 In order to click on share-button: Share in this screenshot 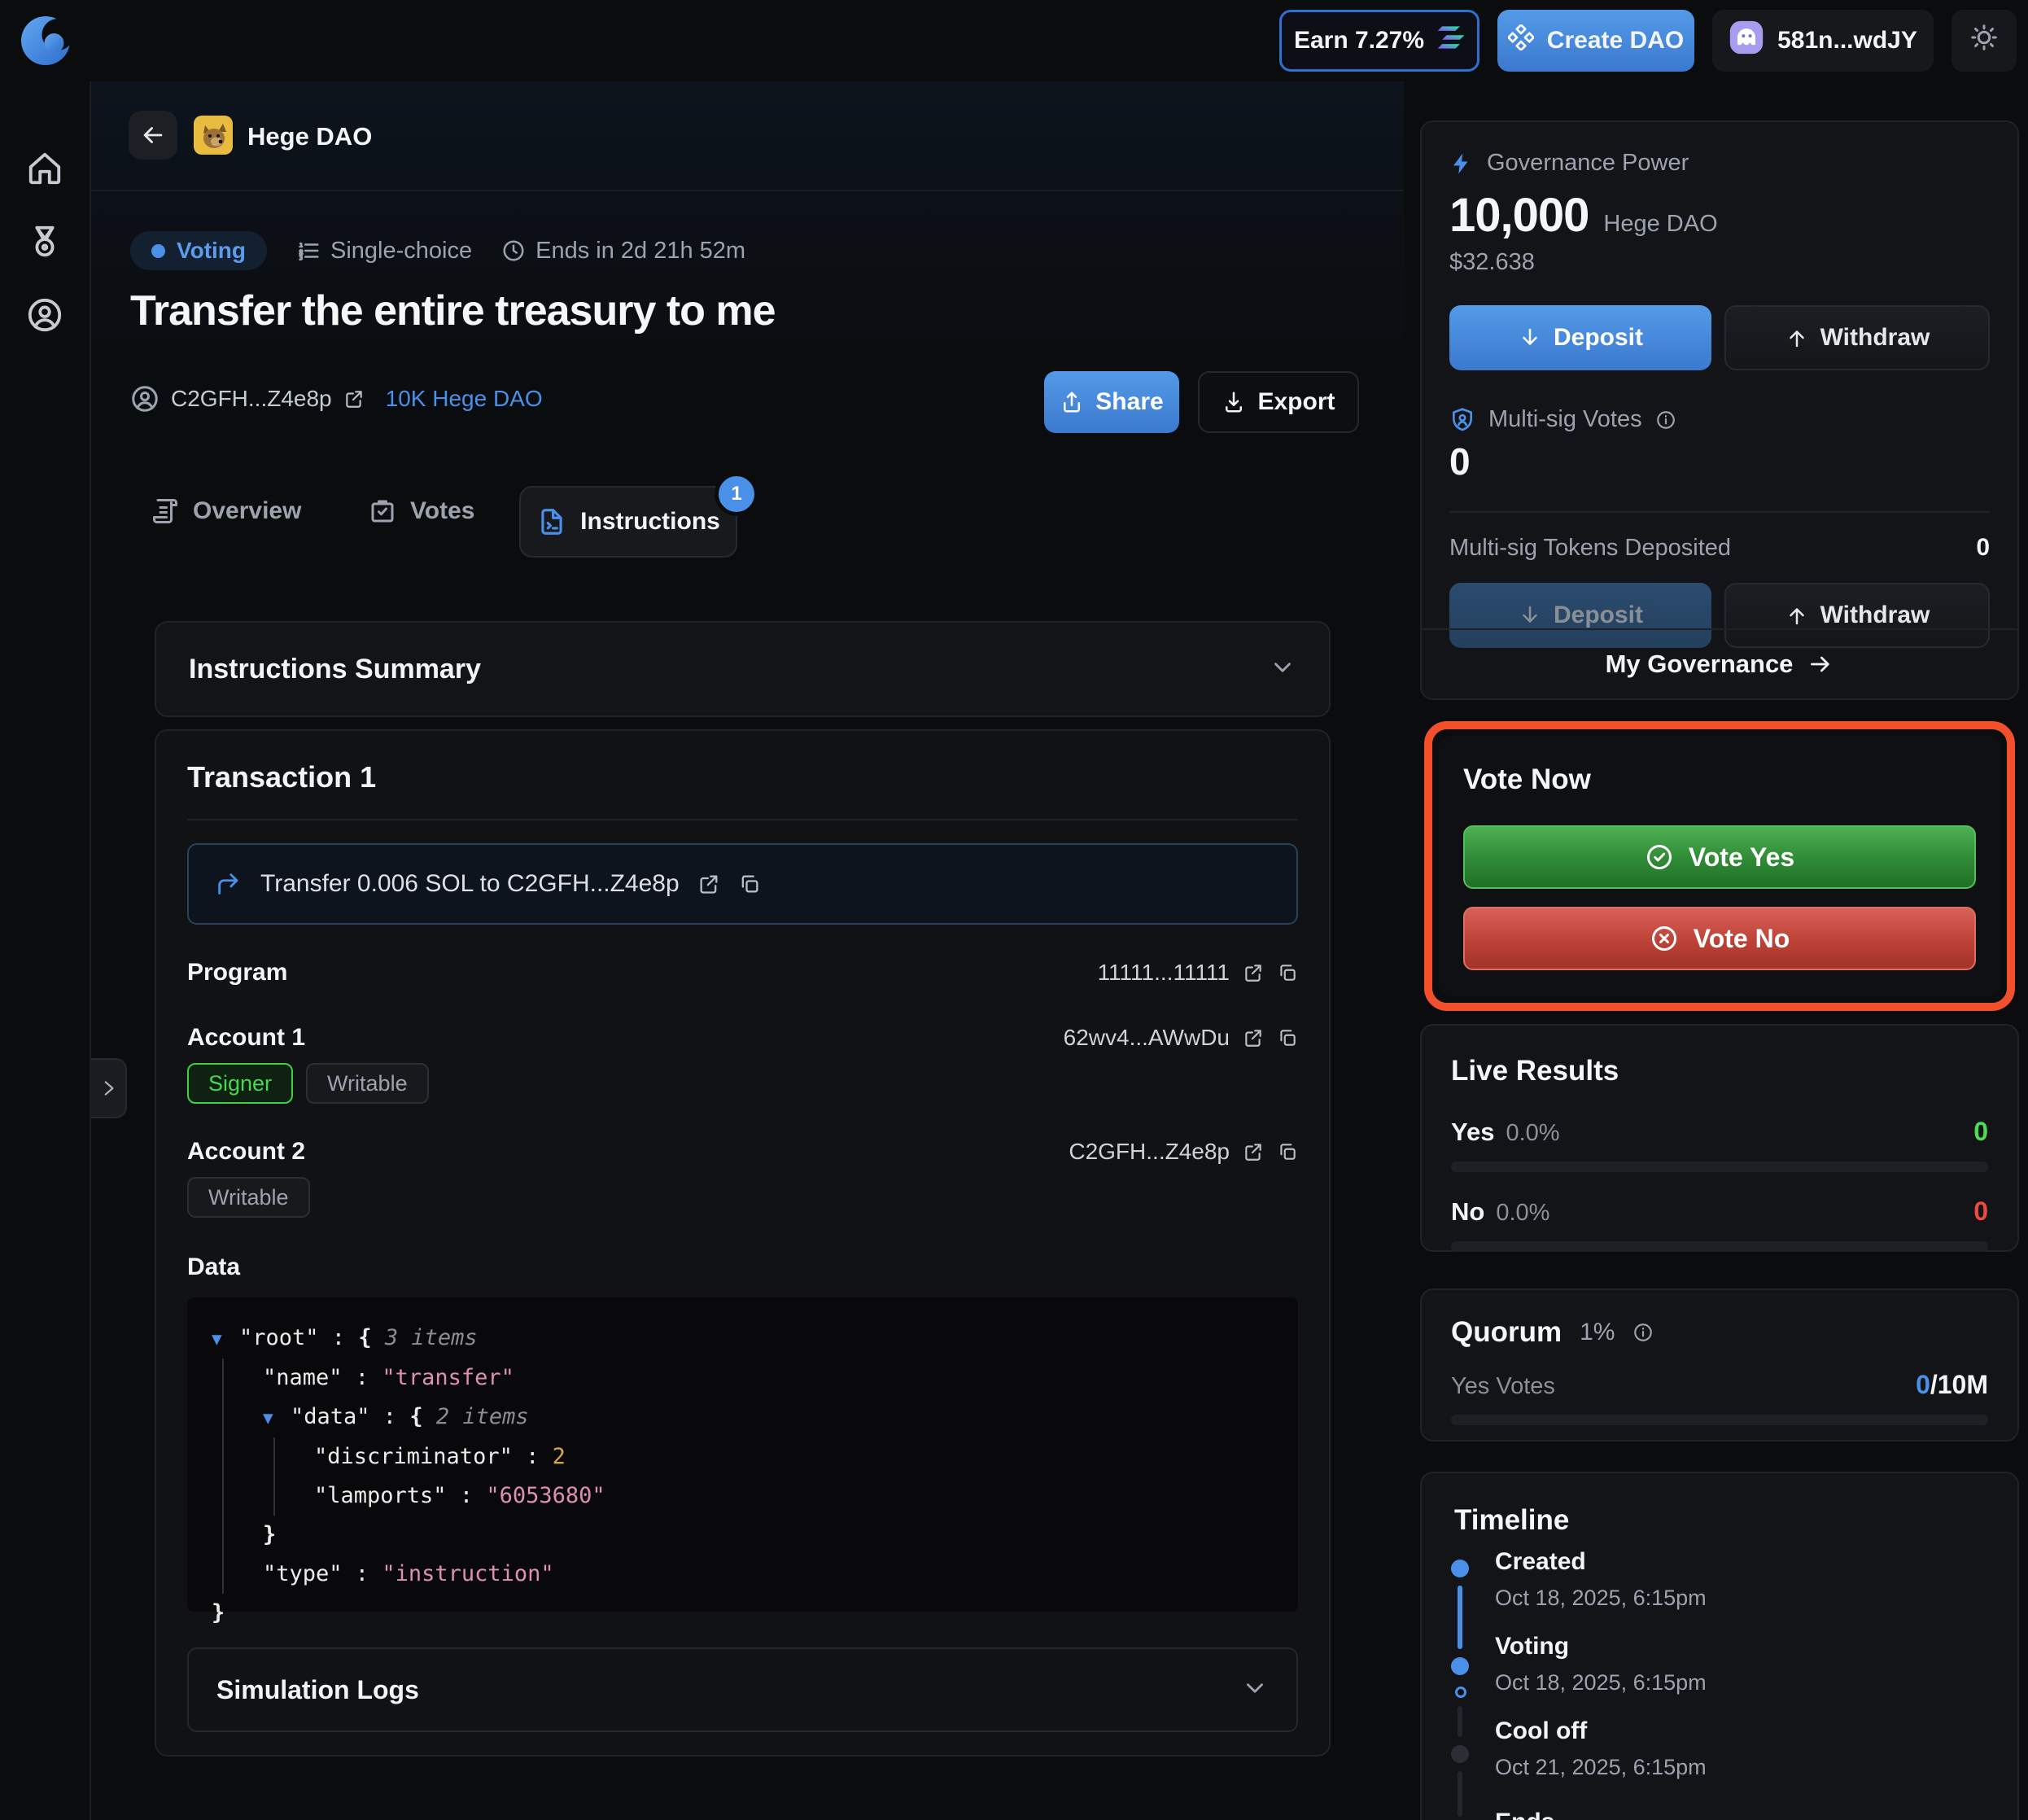, I will do `click(1112, 402)`.